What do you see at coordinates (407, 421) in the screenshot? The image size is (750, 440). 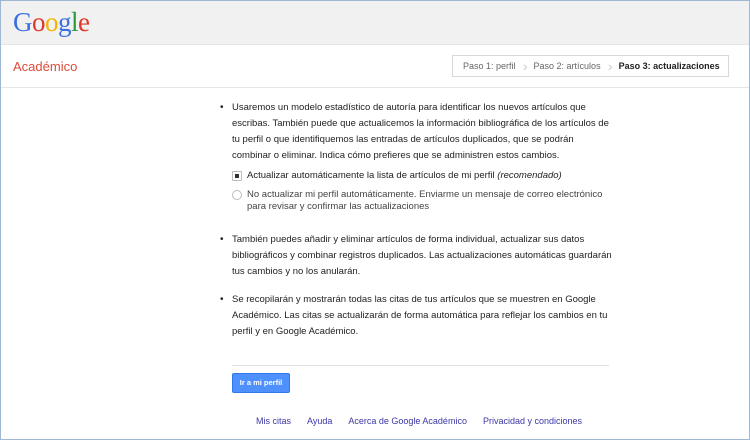 I see `footer-link-about: Acerca de Google Académico` at bounding box center [407, 421].